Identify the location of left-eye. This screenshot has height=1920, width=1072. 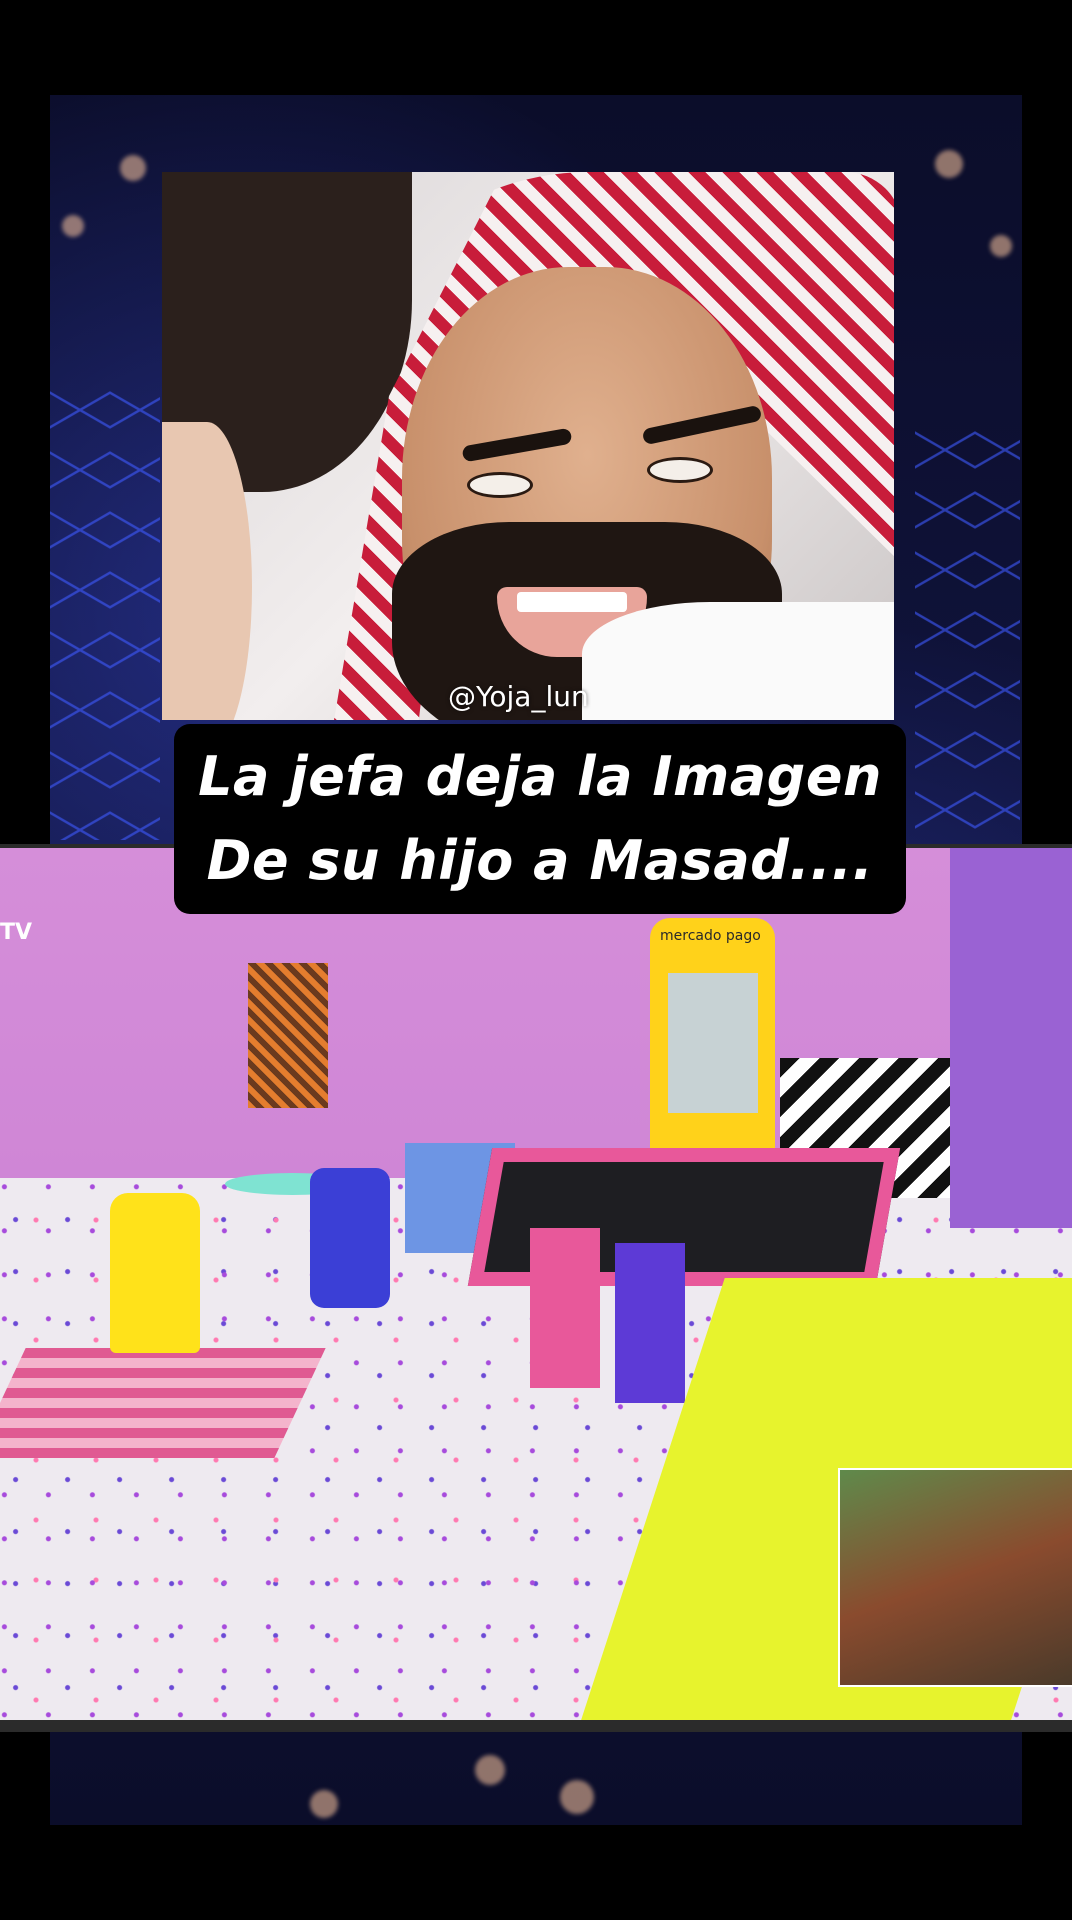
(500, 485).